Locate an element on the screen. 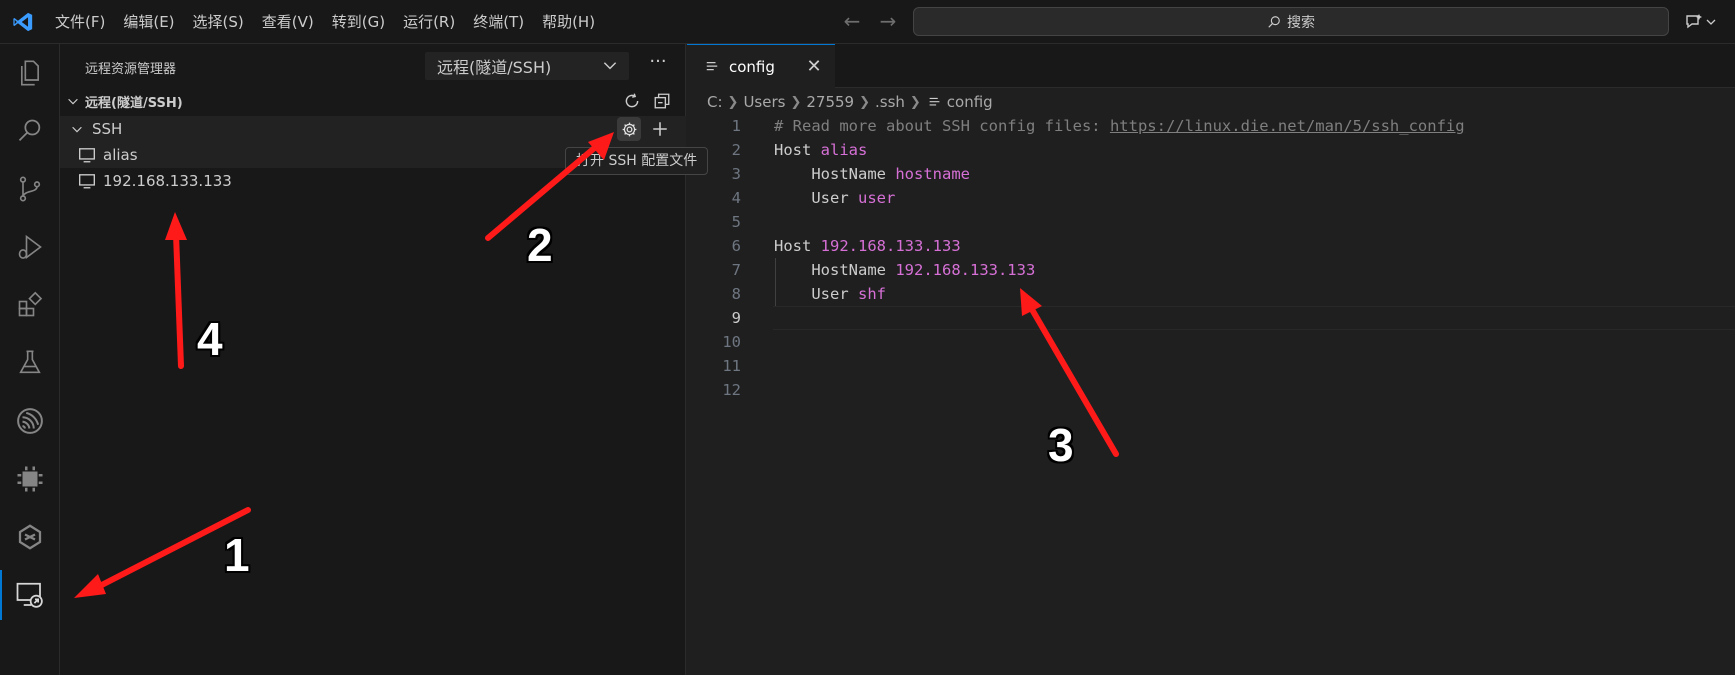  comment-text: # Read more about SSH config files: is located at coordinates (942, 126).